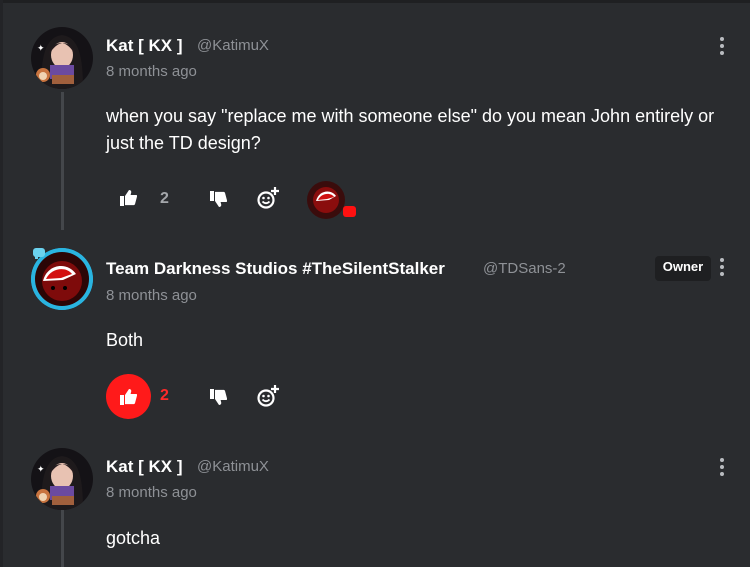  Describe the element at coordinates (133, 538) in the screenshot. I see `comment-text: gotcha` at that location.